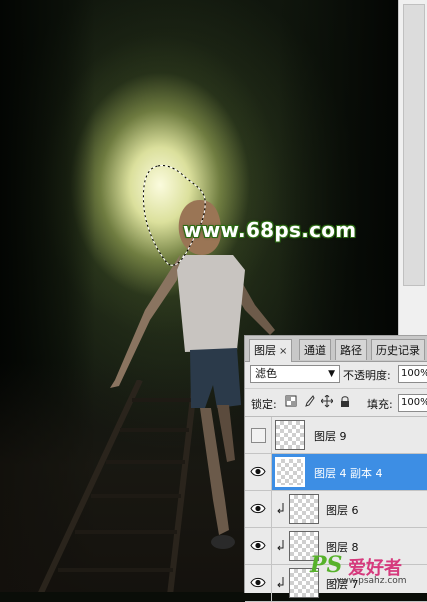 This screenshot has width=427, height=602. What do you see at coordinates (342, 510) in the screenshot?
I see `layer-name: 图层 6` at bounding box center [342, 510].